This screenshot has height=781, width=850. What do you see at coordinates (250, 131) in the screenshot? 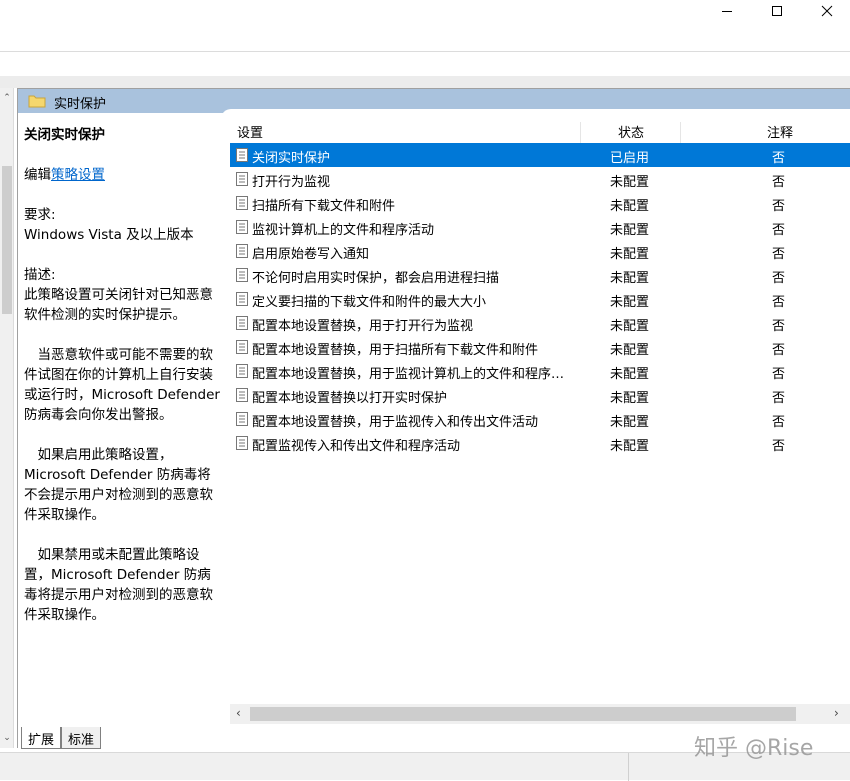
I see `column-header-setting: 设置` at bounding box center [250, 131].